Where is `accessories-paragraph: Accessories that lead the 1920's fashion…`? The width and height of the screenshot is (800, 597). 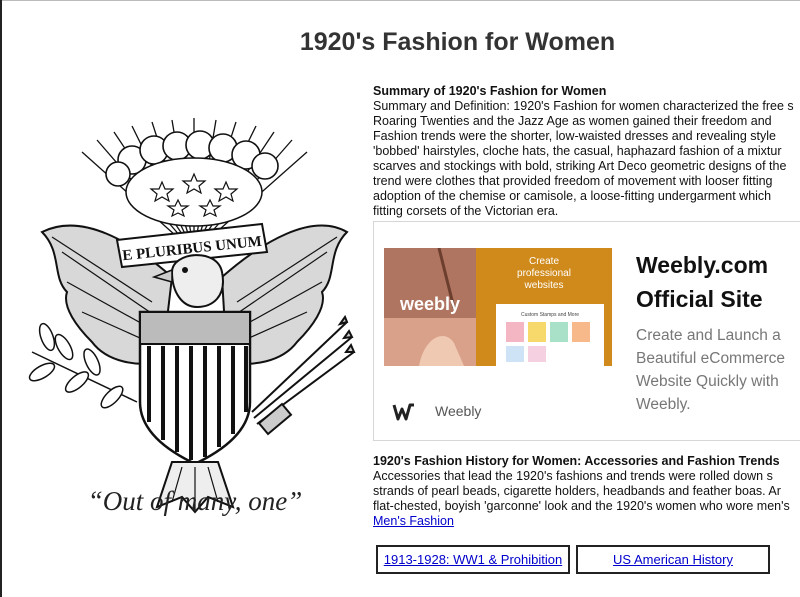 accessories-paragraph: Accessories that lead the 1920's fashion… is located at coordinates (586, 499).